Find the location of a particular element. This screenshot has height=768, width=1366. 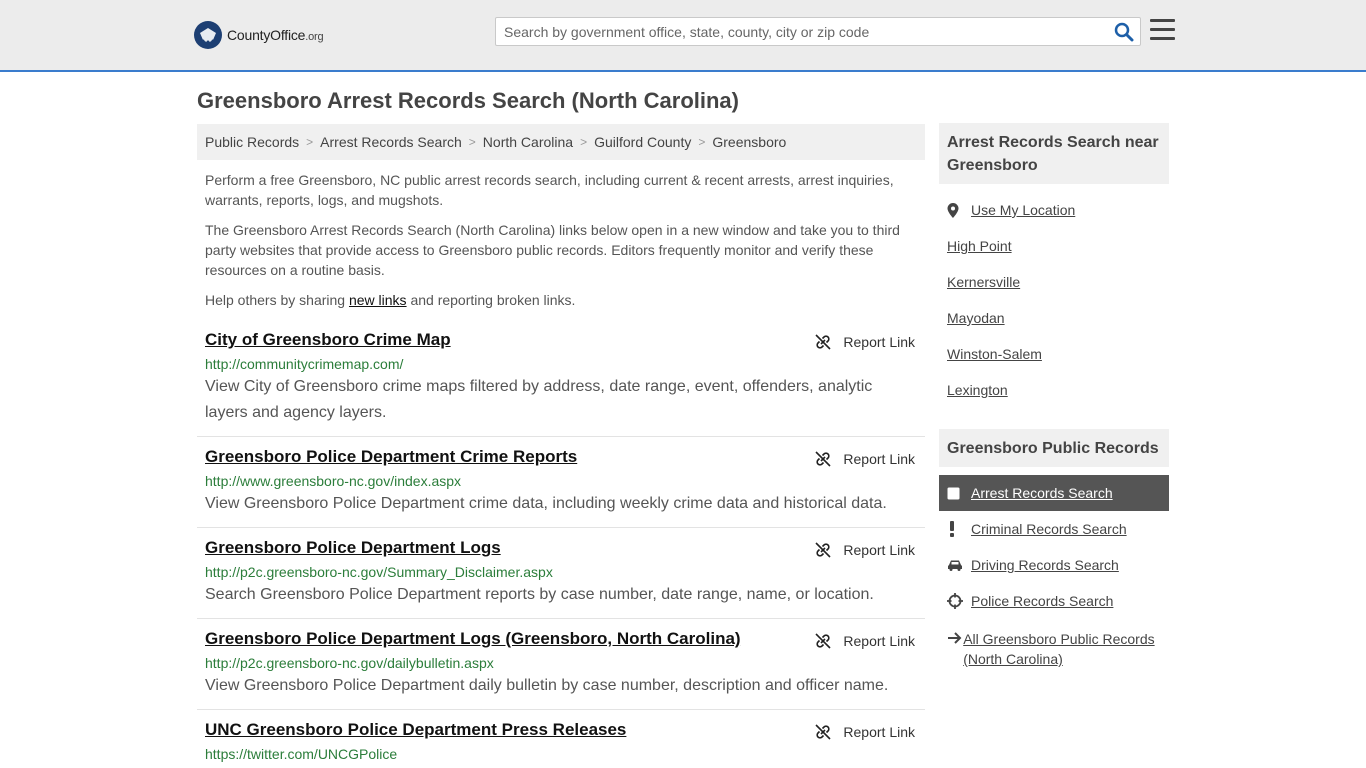

exclamation-icon is located at coordinates (959, 529).